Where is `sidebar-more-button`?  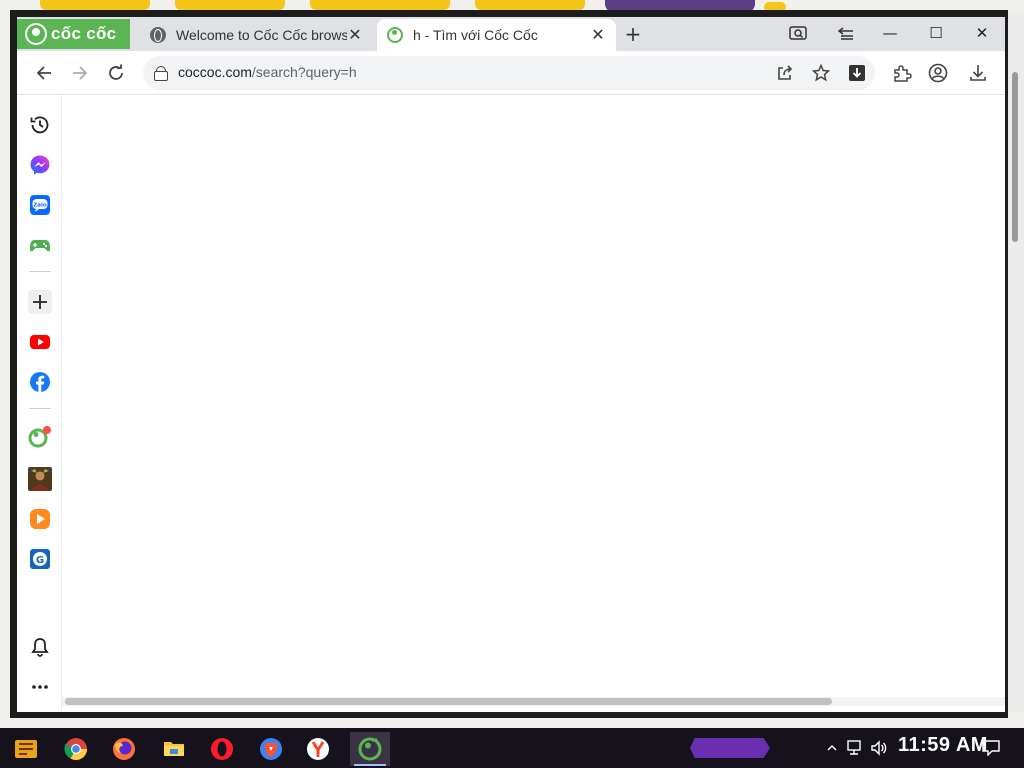
sidebar-more-button is located at coordinates (40, 687).